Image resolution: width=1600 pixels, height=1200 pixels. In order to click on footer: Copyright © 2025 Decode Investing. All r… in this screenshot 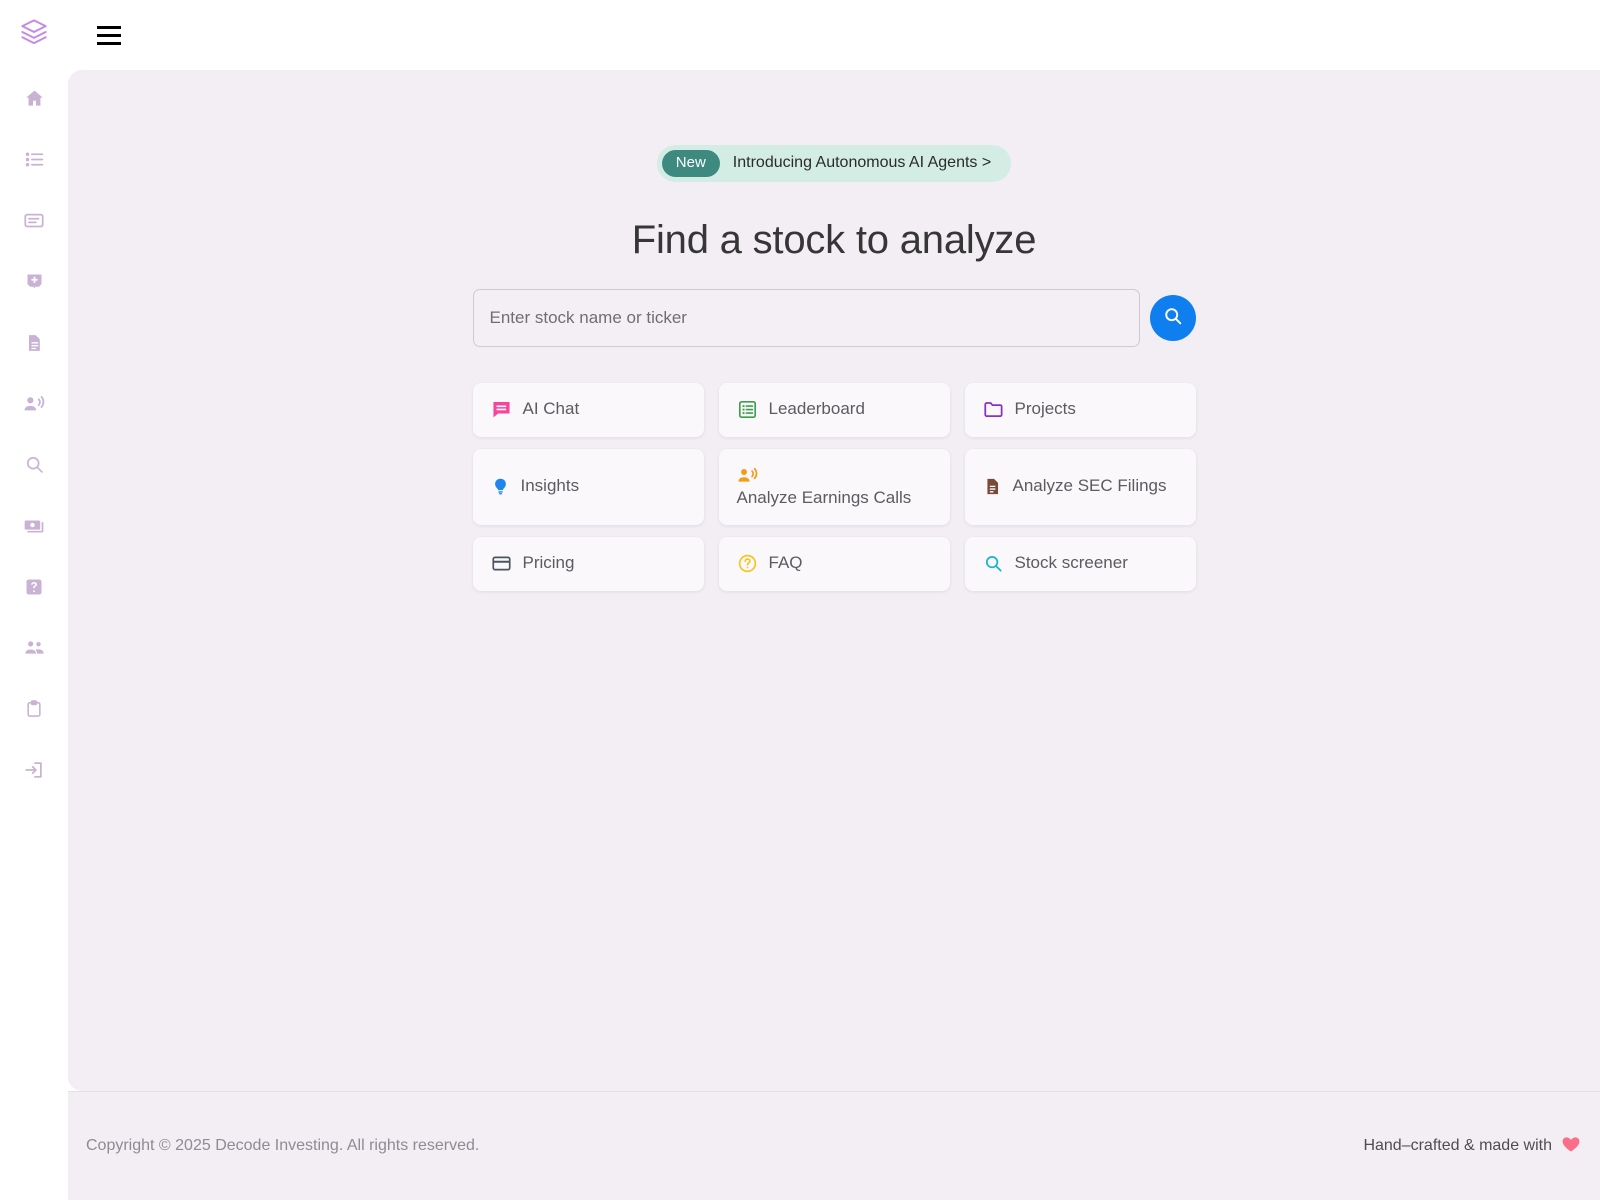, I will do `click(834, 1145)`.